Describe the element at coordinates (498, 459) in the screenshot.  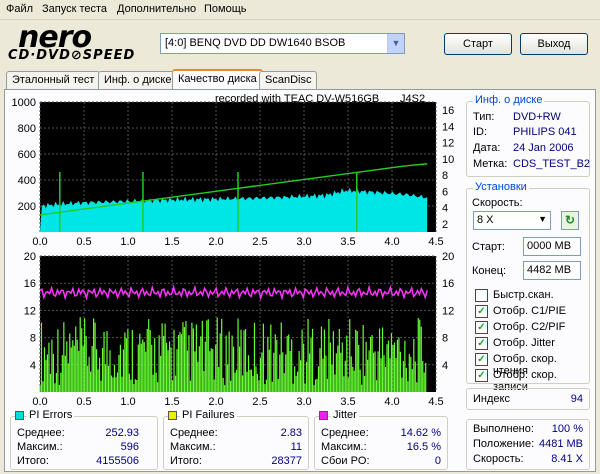
I see `current-speed-label: Скорость:` at that location.